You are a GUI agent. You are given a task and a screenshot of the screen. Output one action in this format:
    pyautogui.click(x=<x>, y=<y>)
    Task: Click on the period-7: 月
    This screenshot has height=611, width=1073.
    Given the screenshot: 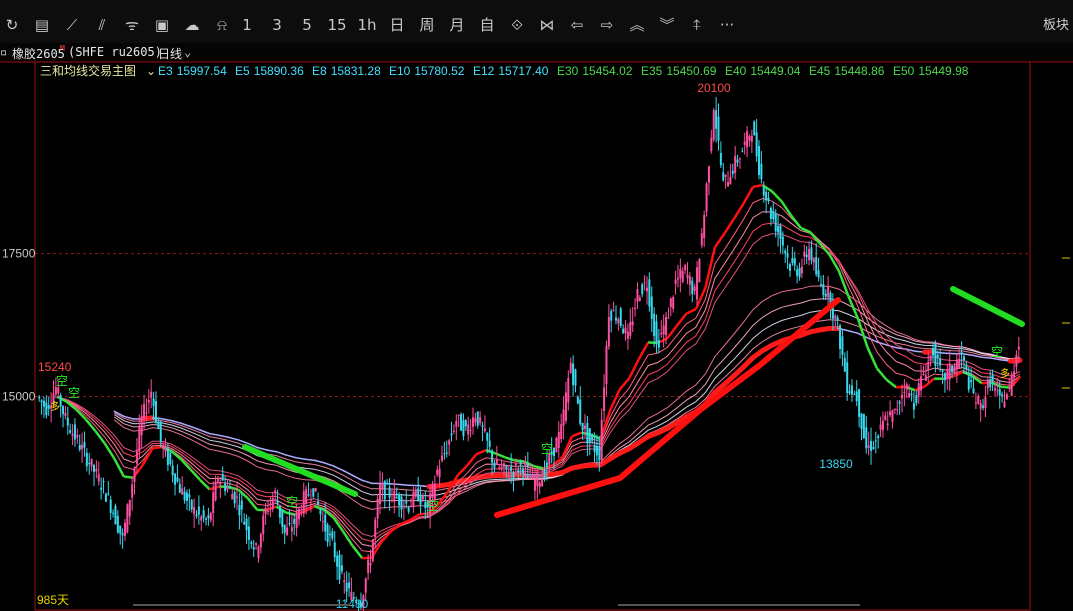 What is the action you would take?
    pyautogui.click(x=457, y=25)
    